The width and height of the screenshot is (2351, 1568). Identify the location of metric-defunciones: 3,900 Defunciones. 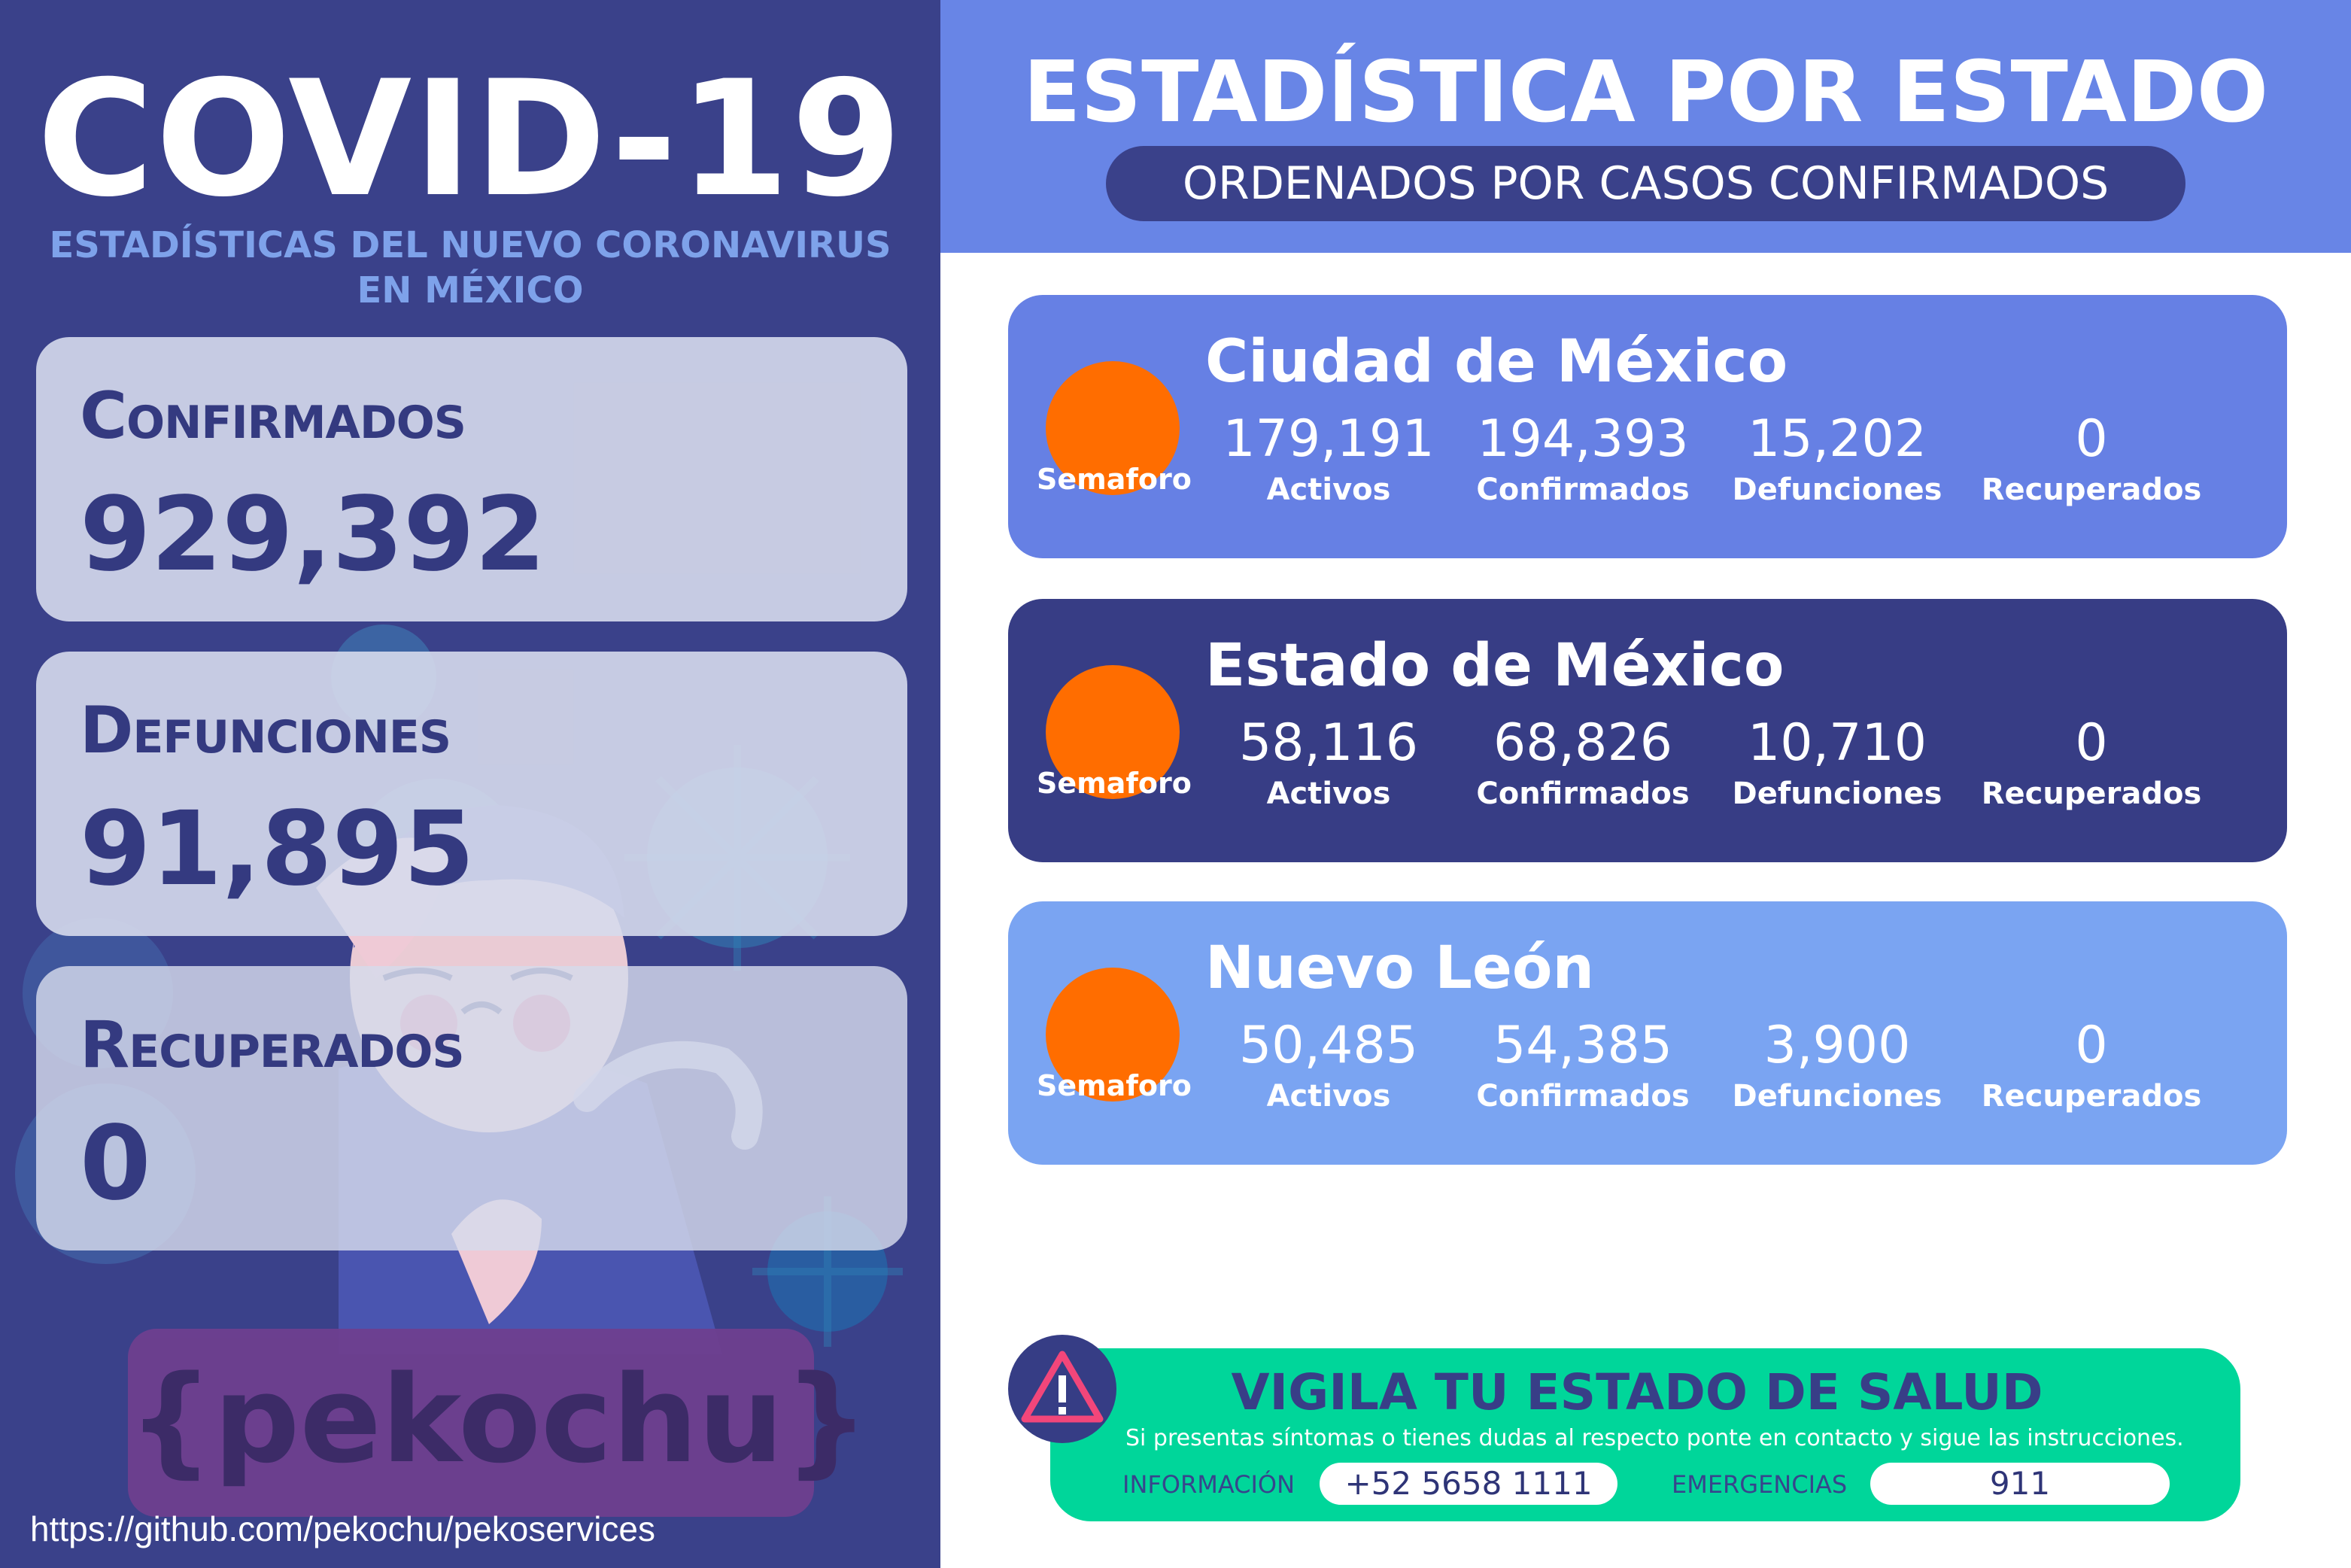
(1838, 1064).